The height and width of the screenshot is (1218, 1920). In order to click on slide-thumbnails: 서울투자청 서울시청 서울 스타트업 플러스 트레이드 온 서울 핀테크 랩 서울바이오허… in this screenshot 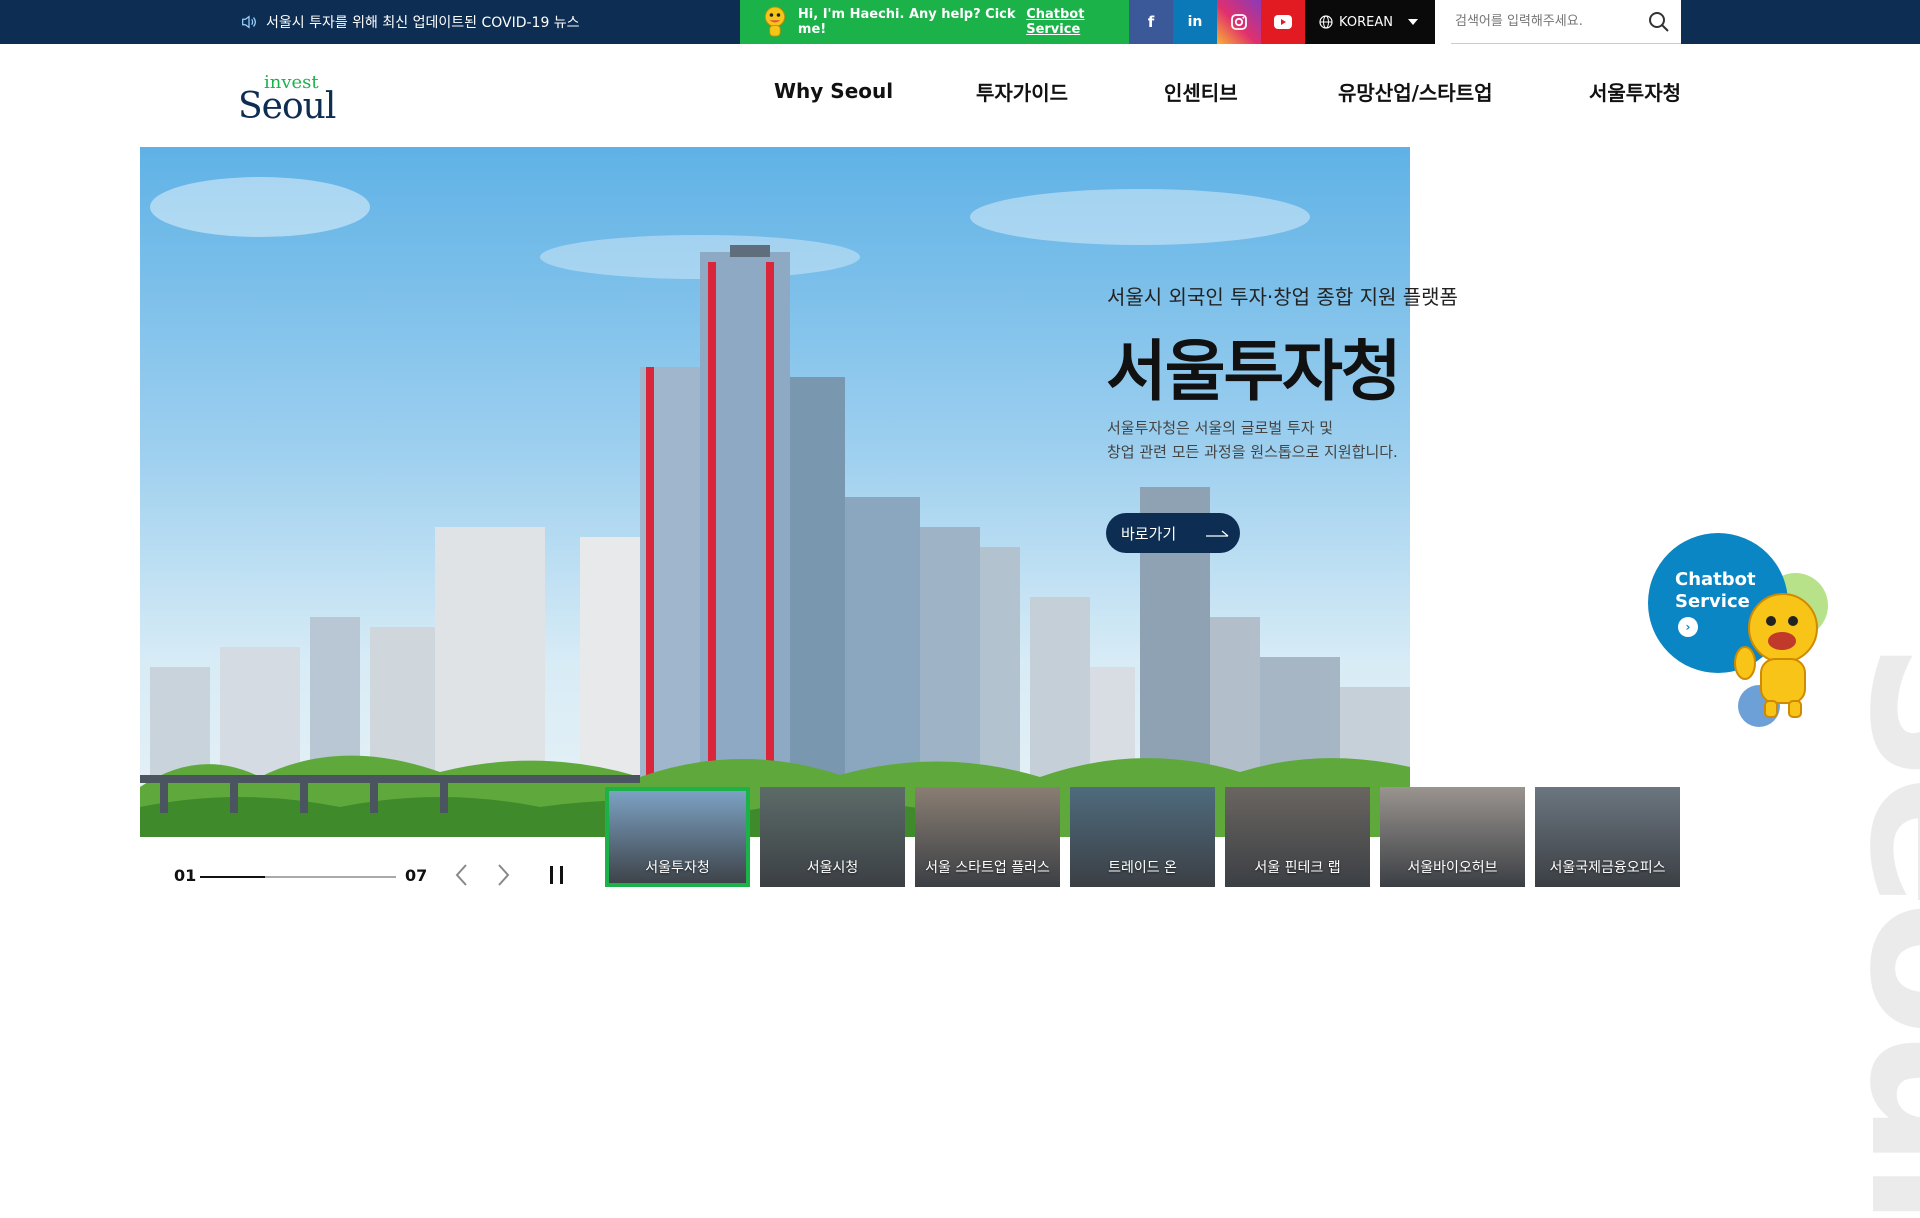, I will do `click(1142, 837)`.